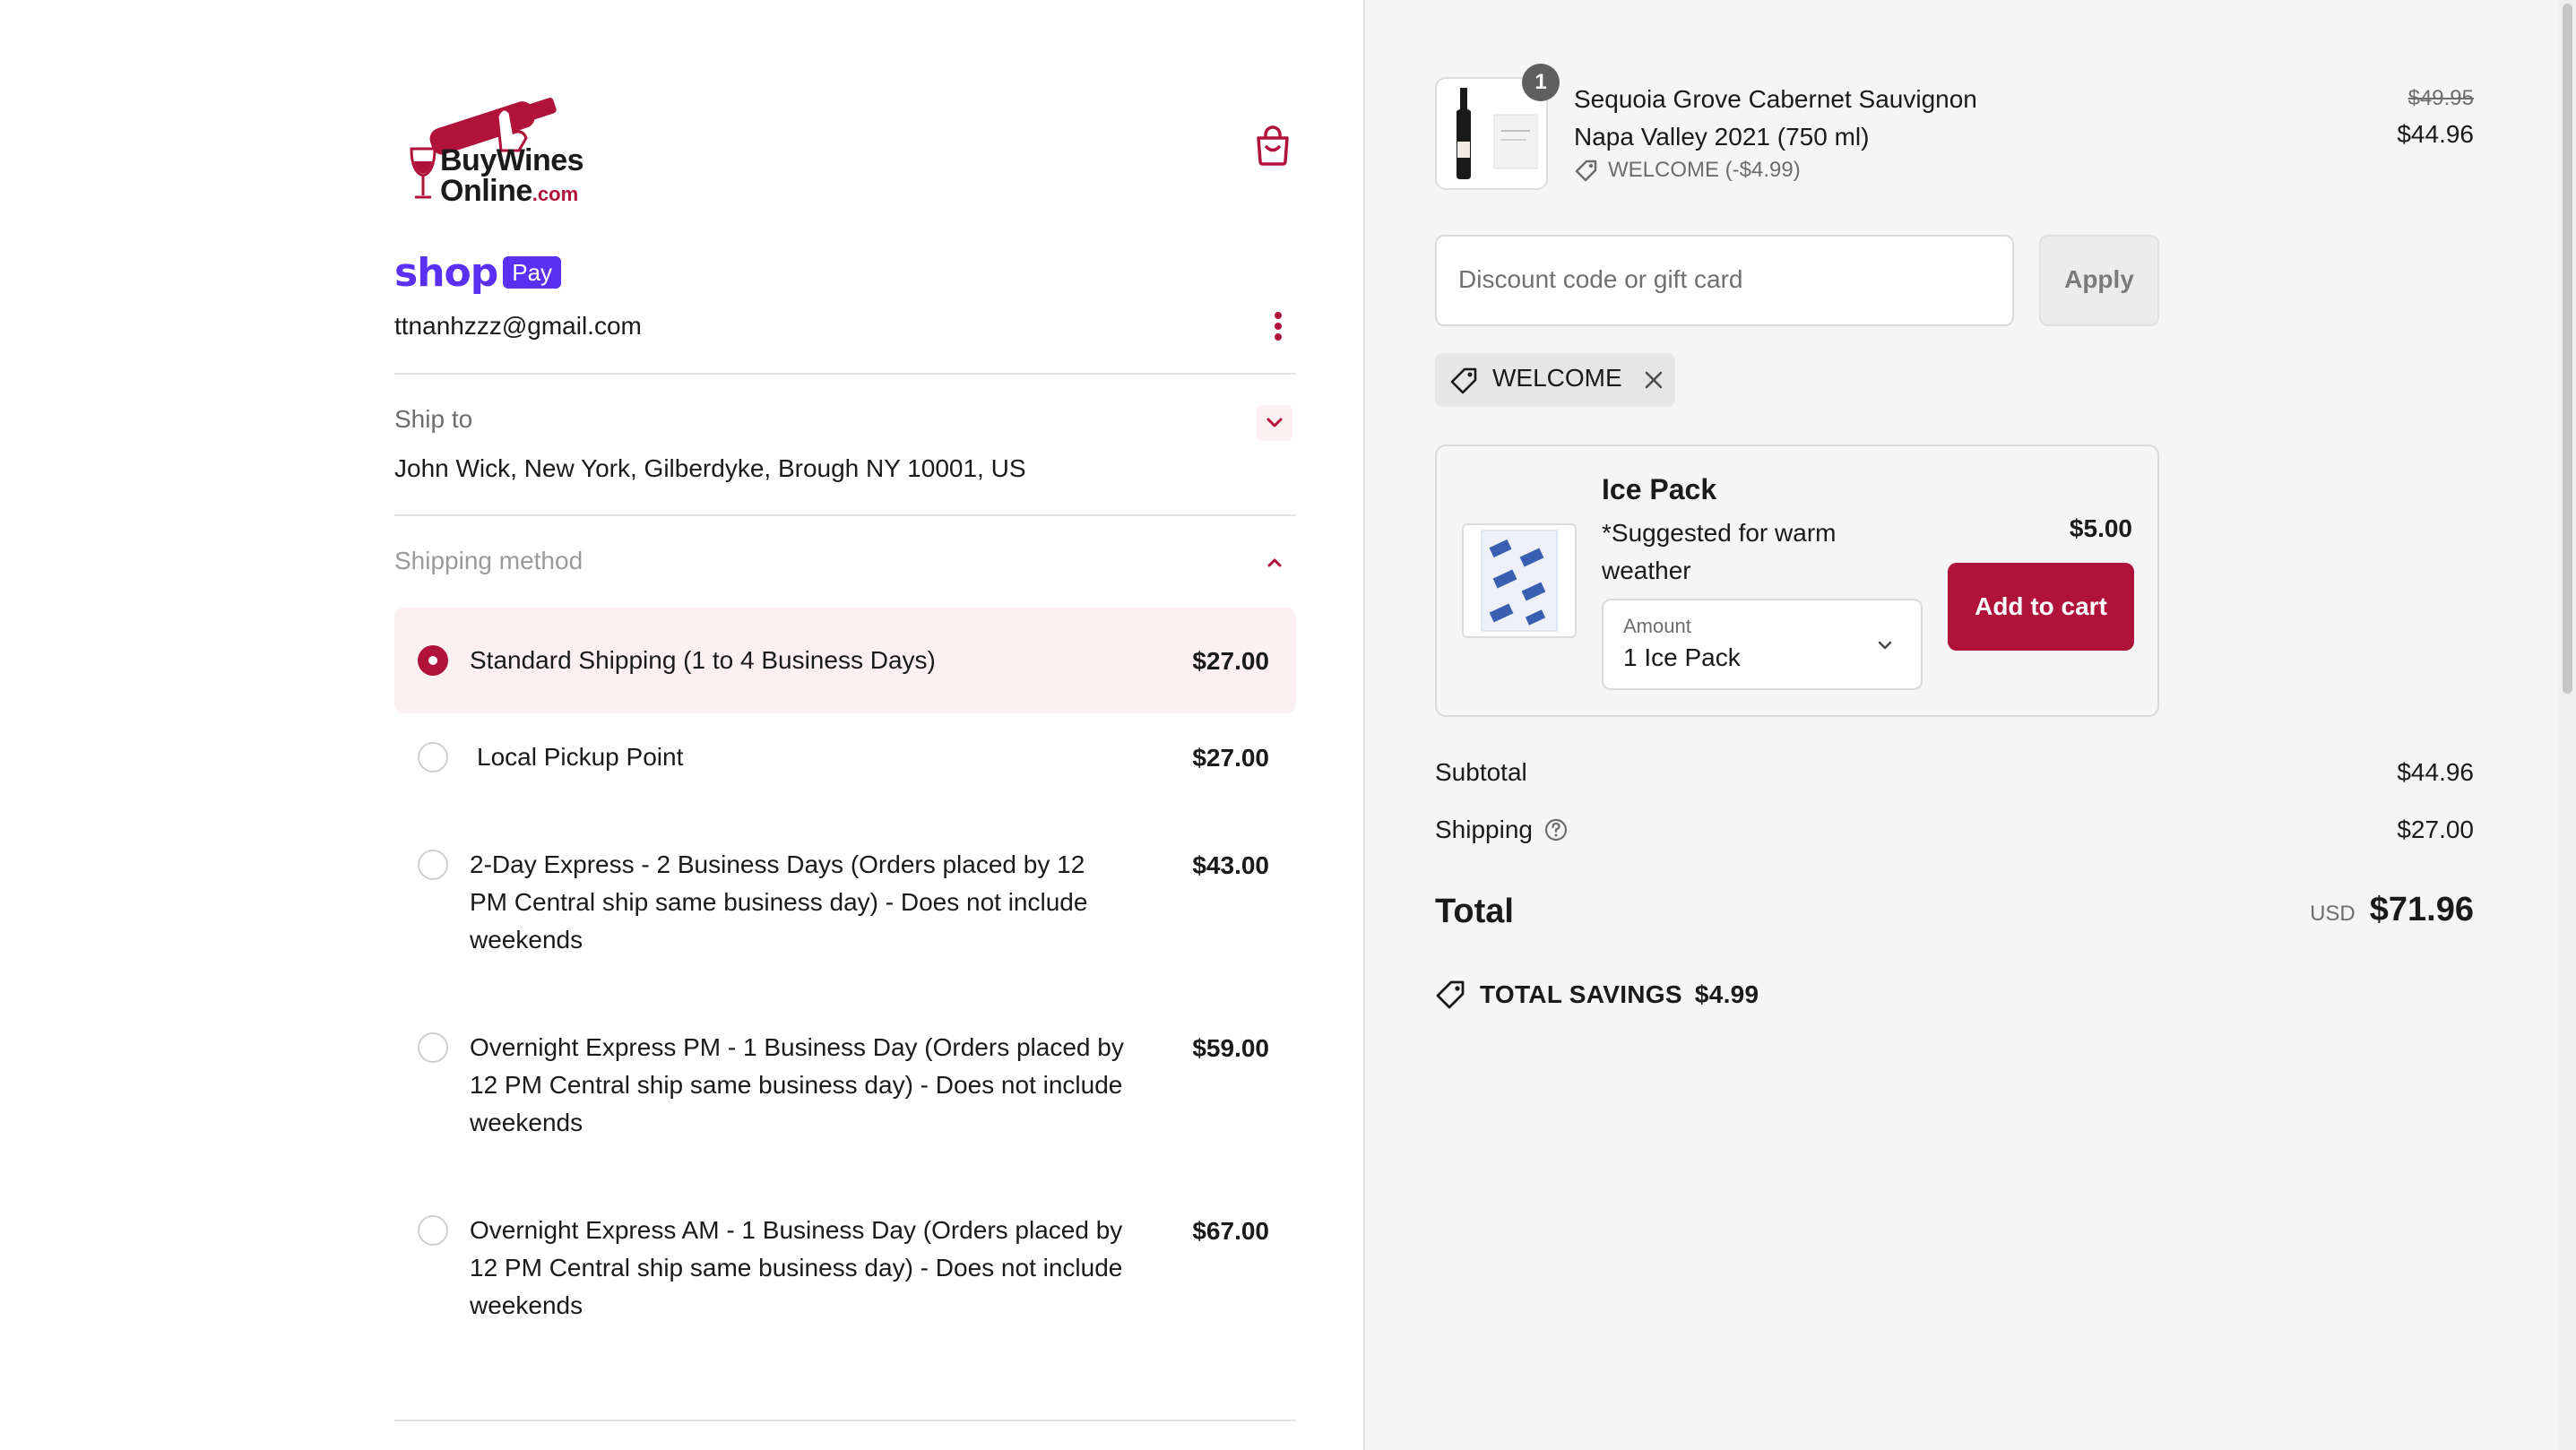  What do you see at coordinates (1556, 829) in the screenshot?
I see `help-circle-icon` at bounding box center [1556, 829].